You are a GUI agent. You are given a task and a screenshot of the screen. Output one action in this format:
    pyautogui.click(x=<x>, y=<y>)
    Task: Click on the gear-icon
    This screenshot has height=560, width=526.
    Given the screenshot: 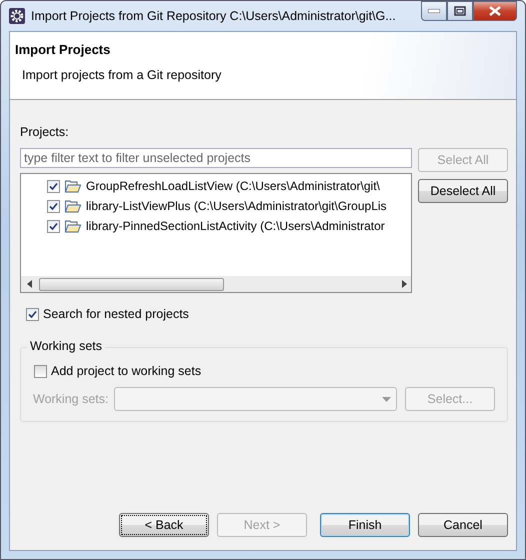 What is the action you would take?
    pyautogui.click(x=17, y=16)
    